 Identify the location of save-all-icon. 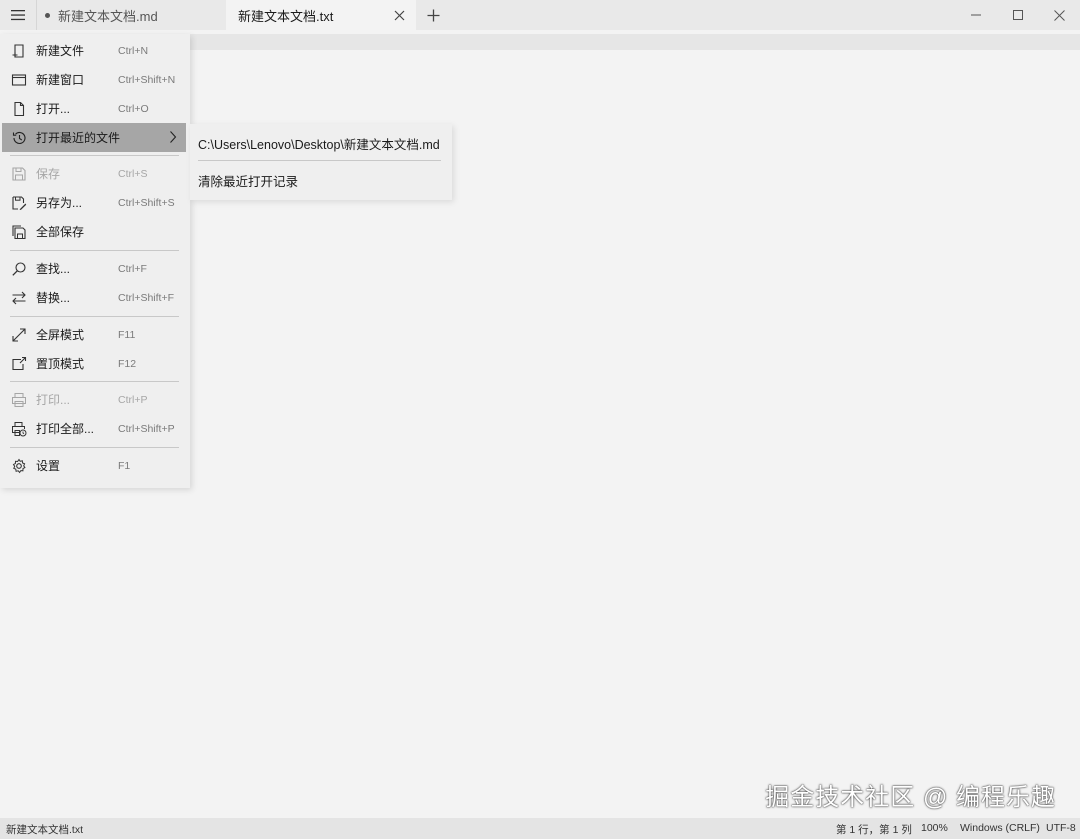
(19, 231).